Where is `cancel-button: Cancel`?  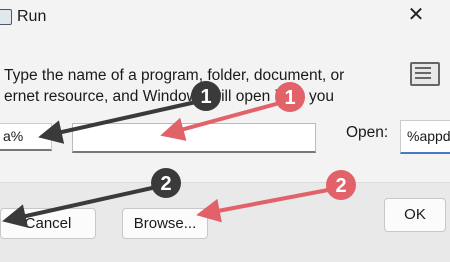
cancel-button: Cancel is located at coordinates (48, 223).